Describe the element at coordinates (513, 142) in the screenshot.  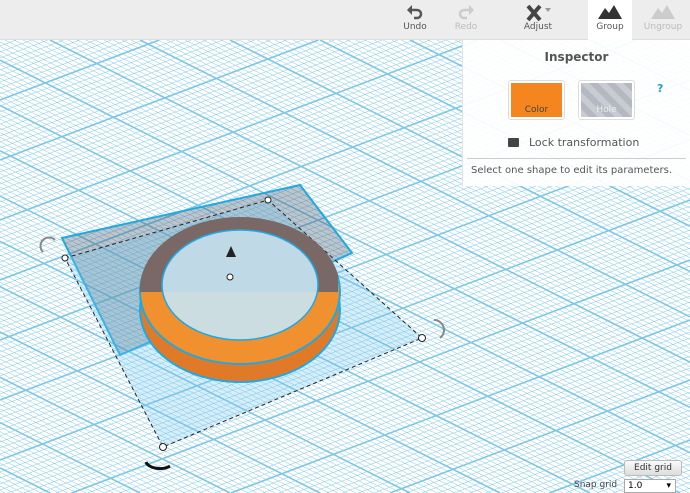
I see `lock-icon` at that location.